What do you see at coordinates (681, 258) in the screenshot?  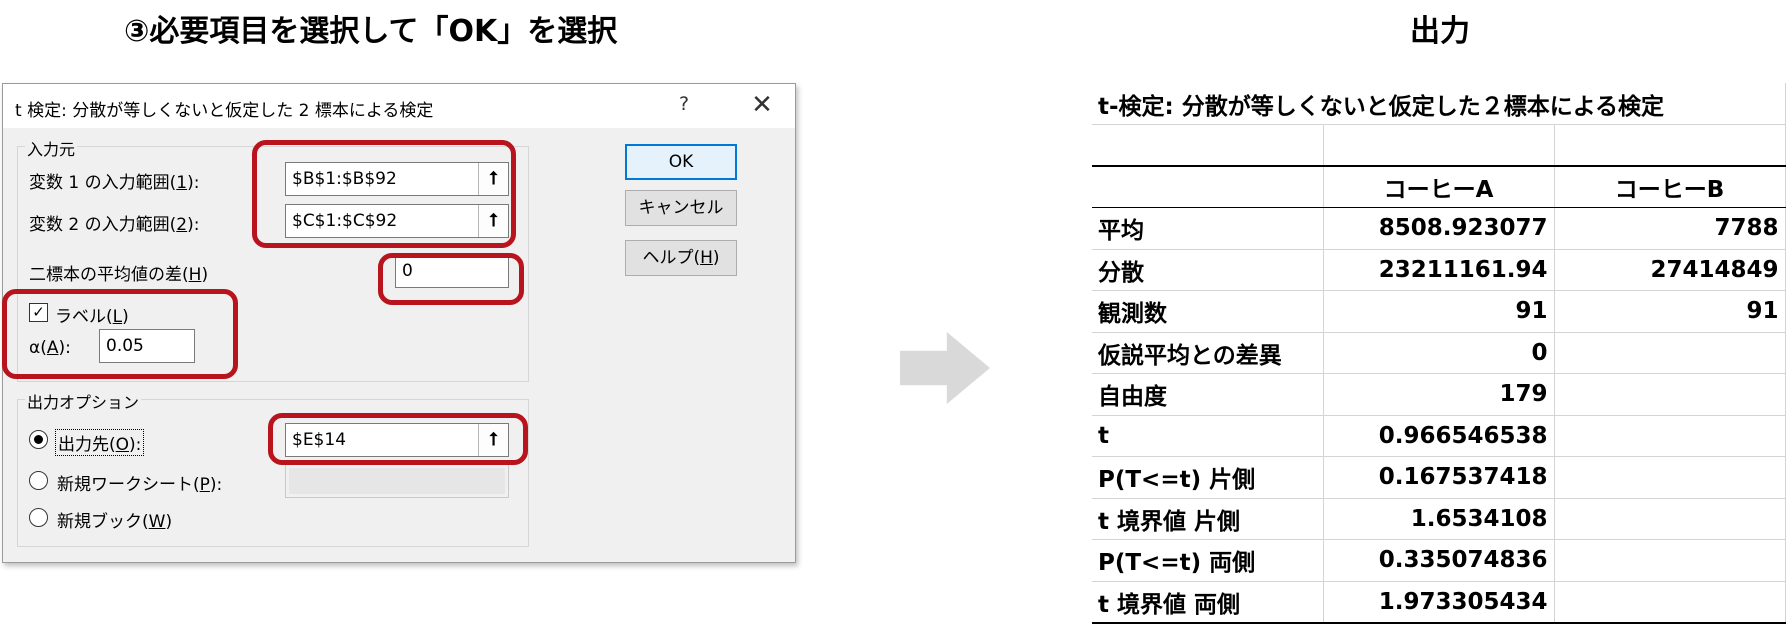 I see `help-button: ヘルプ(H)` at bounding box center [681, 258].